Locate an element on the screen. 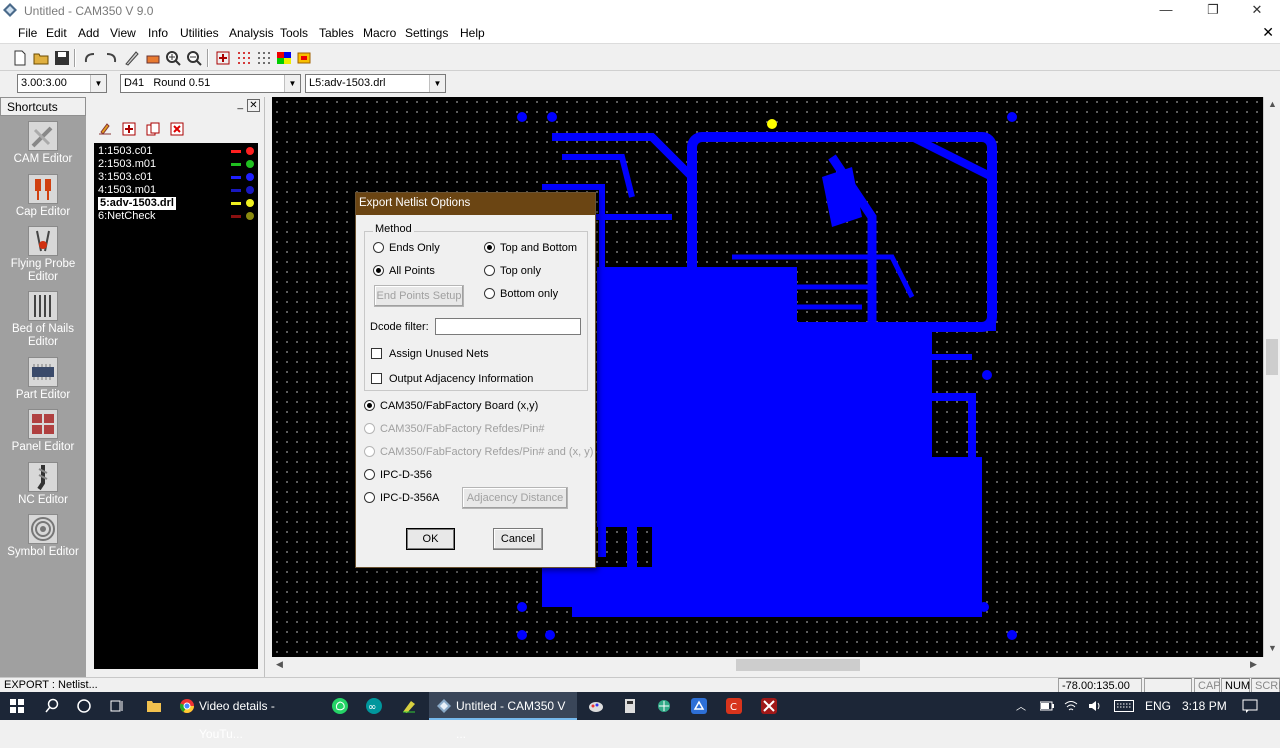 This screenshot has height=748, width=1280. menu-analysis: Analysis is located at coordinates (251, 33).